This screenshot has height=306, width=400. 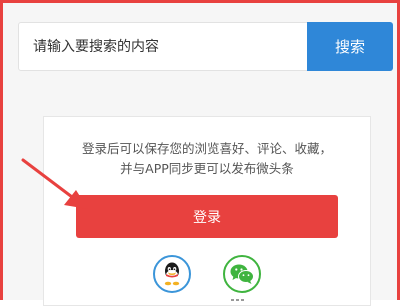 I want to click on search-input, so click(x=163, y=46).